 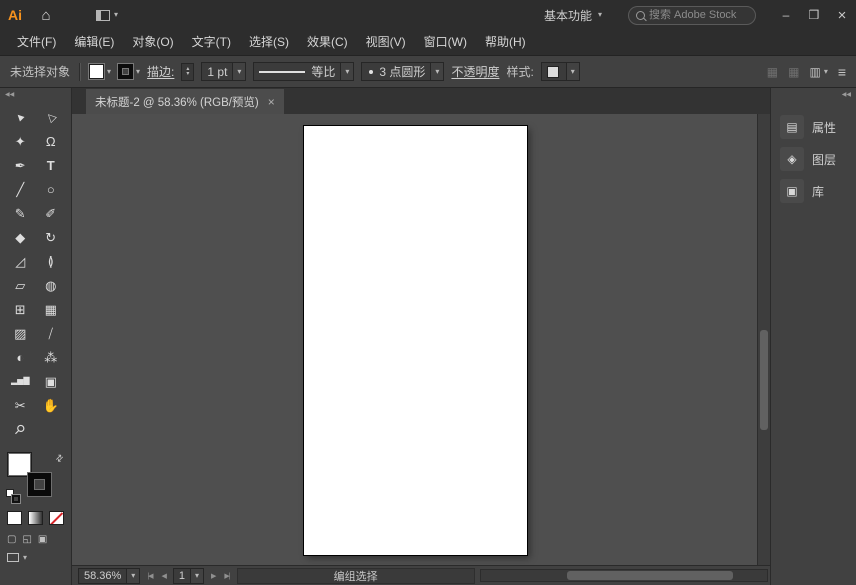 I want to click on panel-tab-libraries: ▣ 库, so click(x=813, y=191).